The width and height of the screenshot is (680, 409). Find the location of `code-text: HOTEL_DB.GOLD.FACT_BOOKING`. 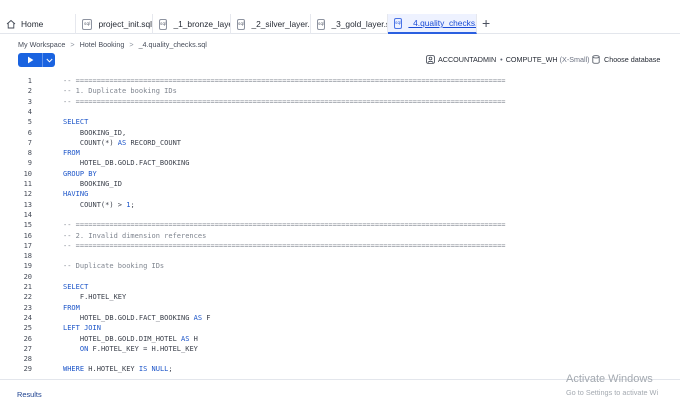

code-text: HOTEL_DB.GOLD.FACT_BOOKING is located at coordinates (126, 163).